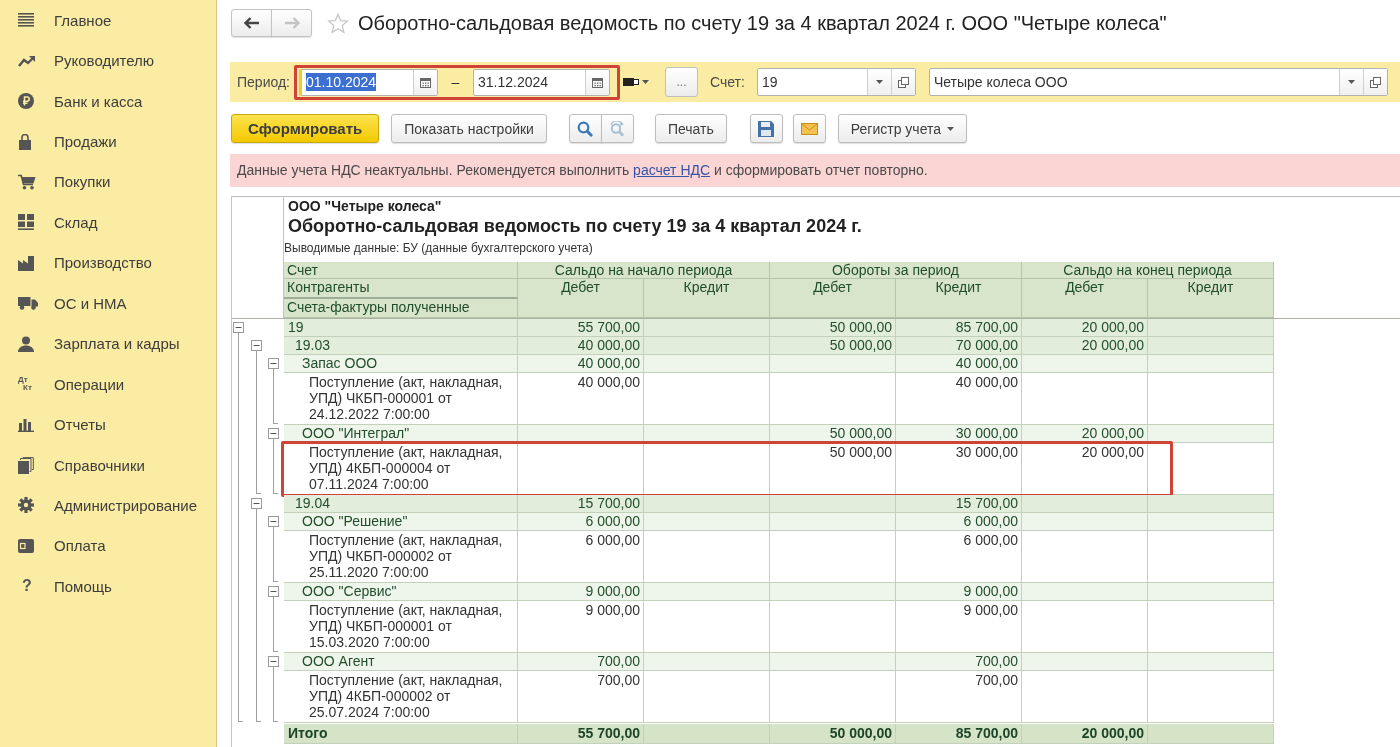 The width and height of the screenshot is (1400, 747). I want to click on star-icon, so click(338, 23).